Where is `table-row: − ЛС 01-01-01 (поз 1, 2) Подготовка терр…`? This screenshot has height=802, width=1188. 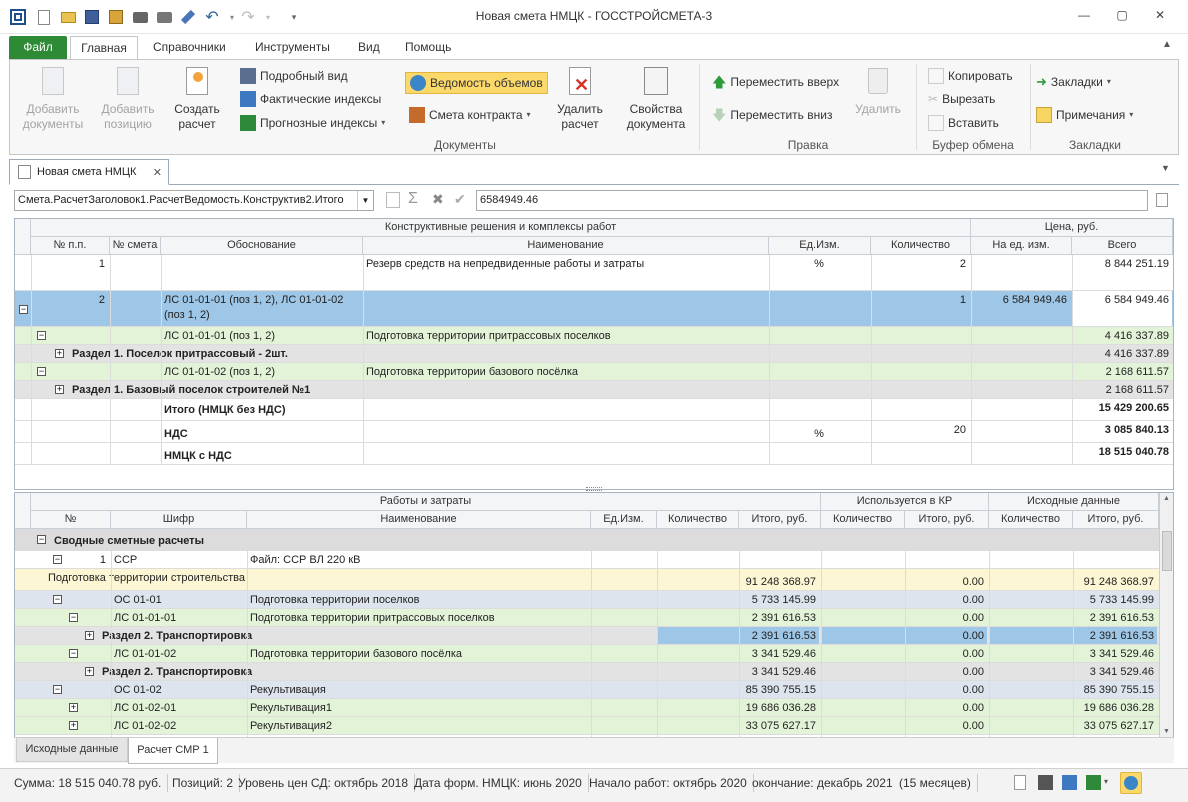 table-row: − ЛС 01-01-01 (поз 1, 2) Подготовка терр… is located at coordinates (594, 336).